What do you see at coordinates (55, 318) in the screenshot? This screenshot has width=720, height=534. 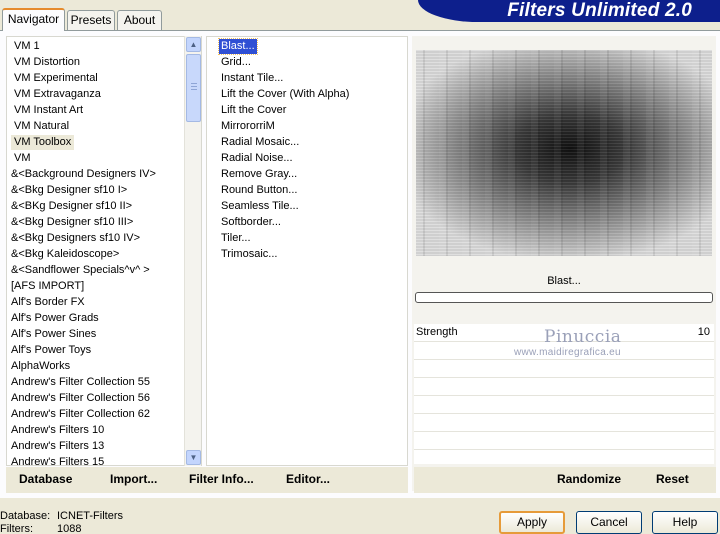 I see `category-item: Alf's Power Grads` at bounding box center [55, 318].